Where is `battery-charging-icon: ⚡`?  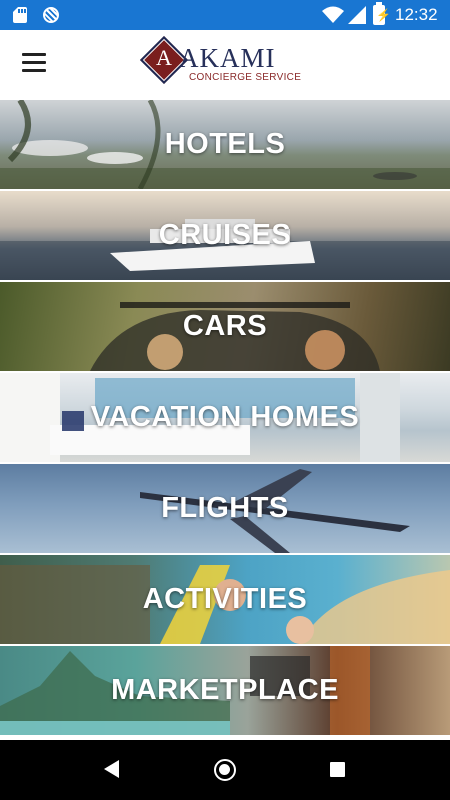 battery-charging-icon: ⚡ is located at coordinates (382, 13).